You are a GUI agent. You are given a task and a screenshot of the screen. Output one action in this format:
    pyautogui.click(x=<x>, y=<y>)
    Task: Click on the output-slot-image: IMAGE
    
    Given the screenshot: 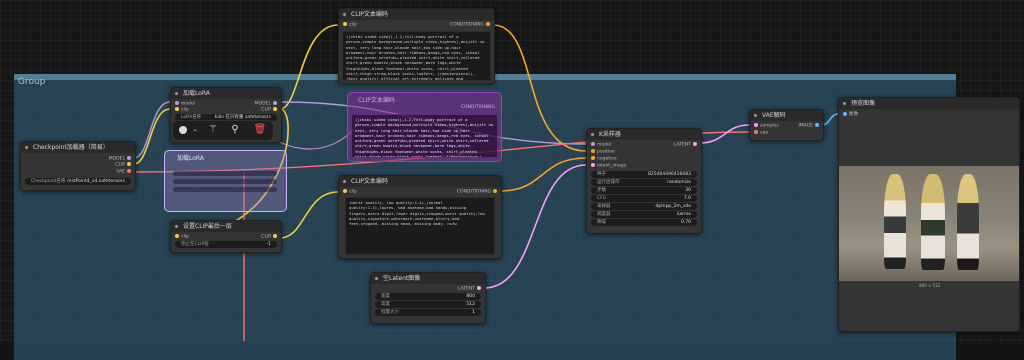 What is the action you would take?
    pyautogui.click(x=809, y=126)
    